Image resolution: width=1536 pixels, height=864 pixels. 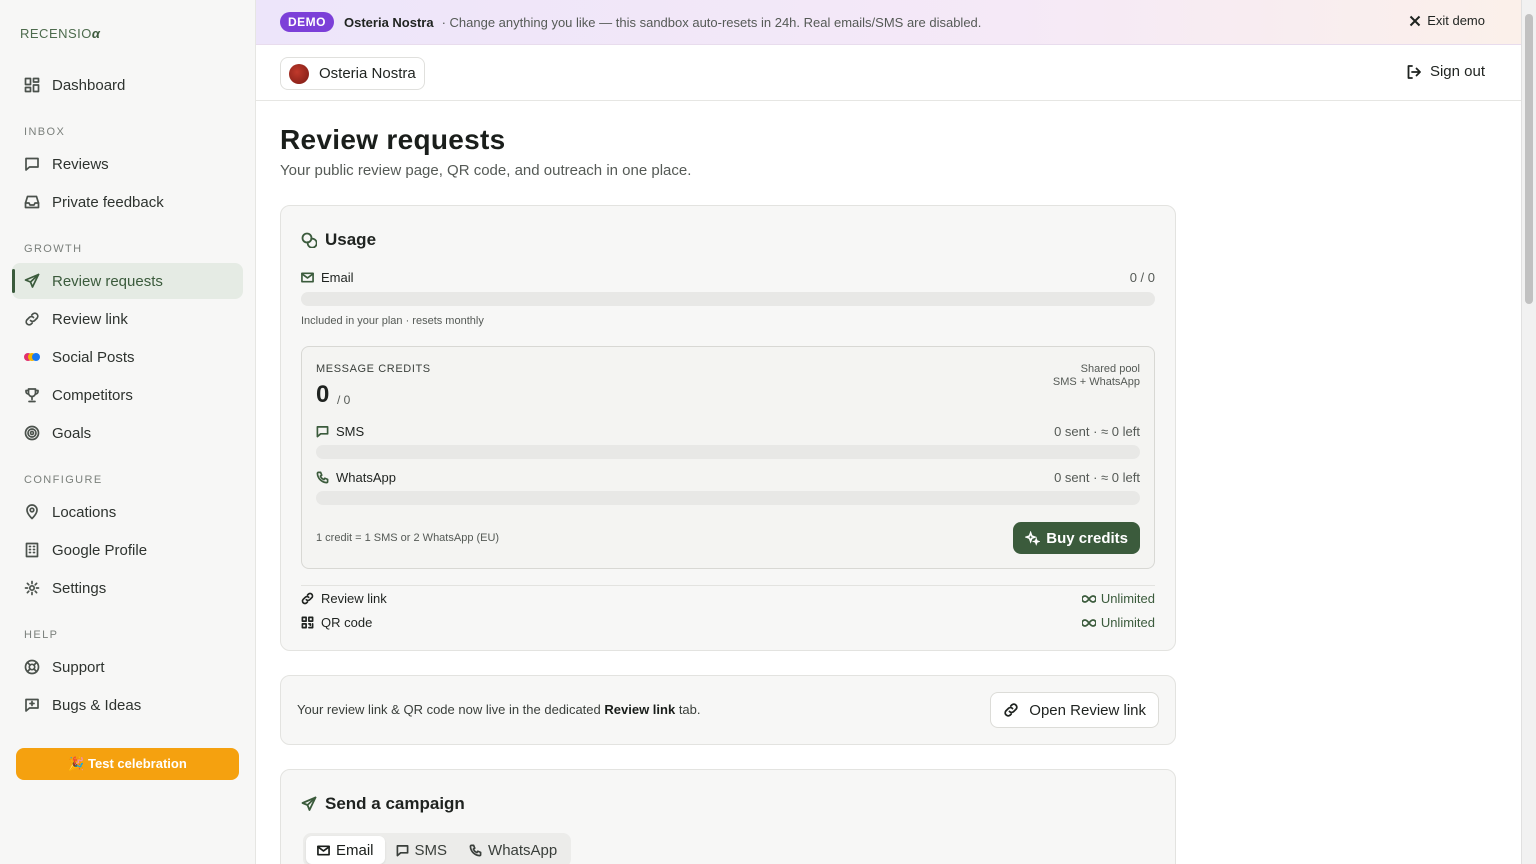 What do you see at coordinates (373, 369) in the screenshot?
I see `message-credits-label: MESSAGE CREDITS` at bounding box center [373, 369].